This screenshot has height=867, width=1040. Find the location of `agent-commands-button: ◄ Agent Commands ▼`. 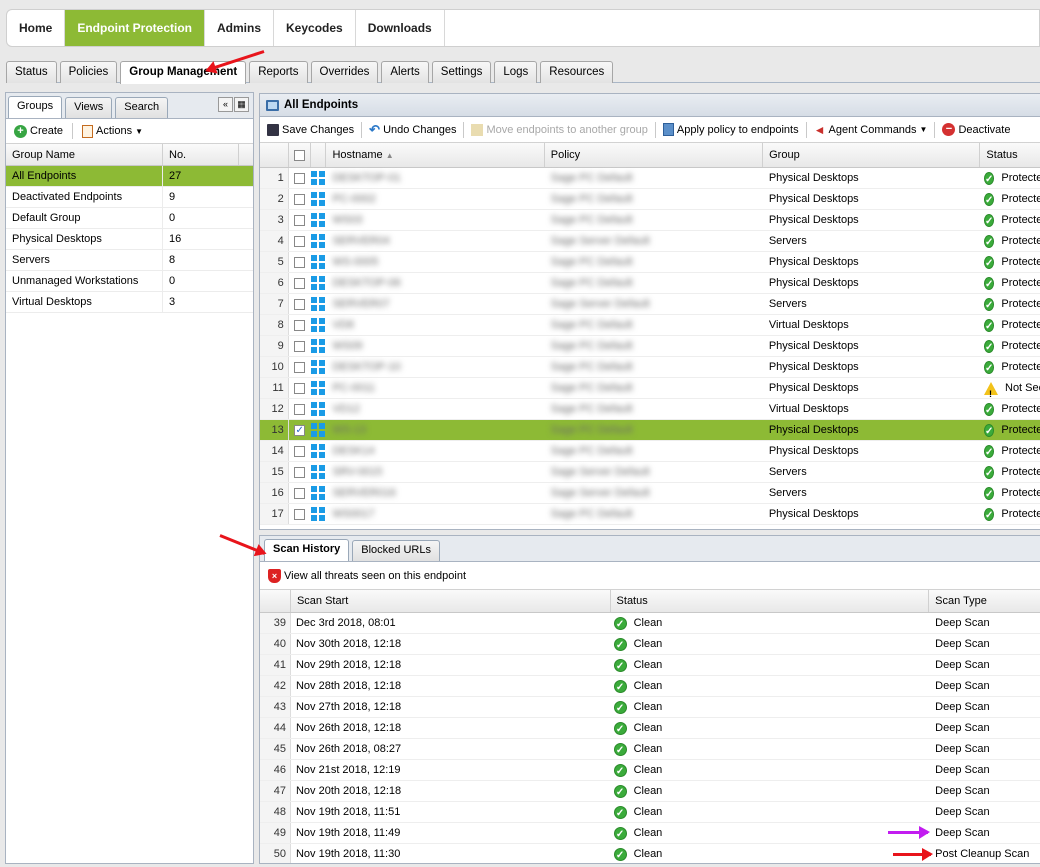

agent-commands-button: ◄ Agent Commands ▼ is located at coordinates (871, 130).